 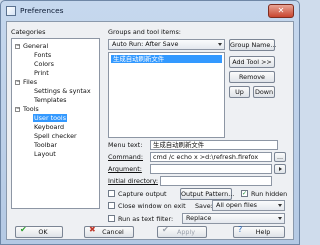 What do you see at coordinates (30, 82) in the screenshot?
I see `tree-item-files: Files` at bounding box center [30, 82].